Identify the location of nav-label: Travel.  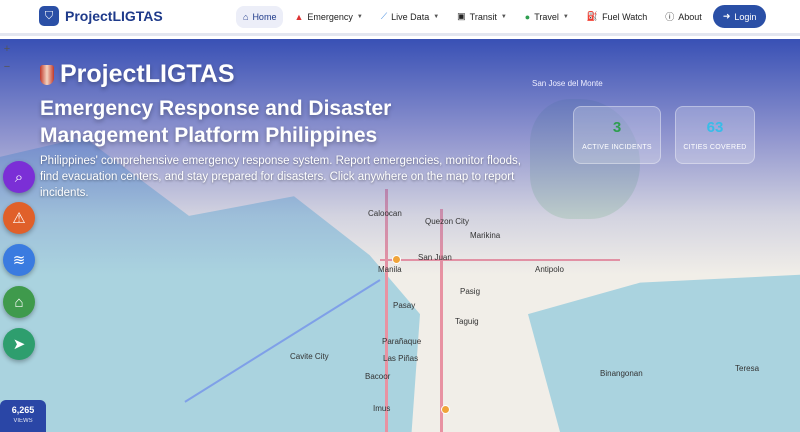
(546, 16).